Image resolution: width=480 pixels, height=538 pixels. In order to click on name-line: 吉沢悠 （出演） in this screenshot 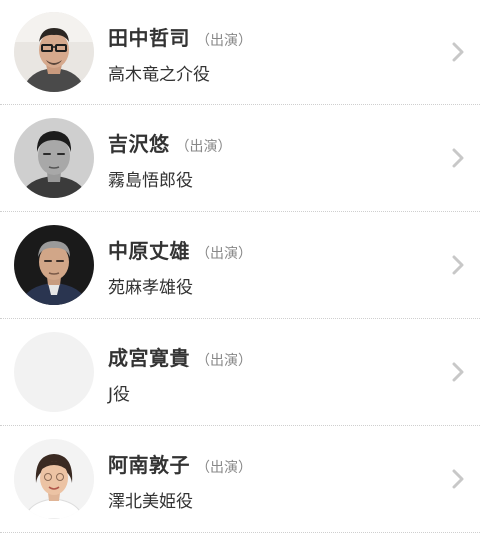, I will do `click(170, 143)`.